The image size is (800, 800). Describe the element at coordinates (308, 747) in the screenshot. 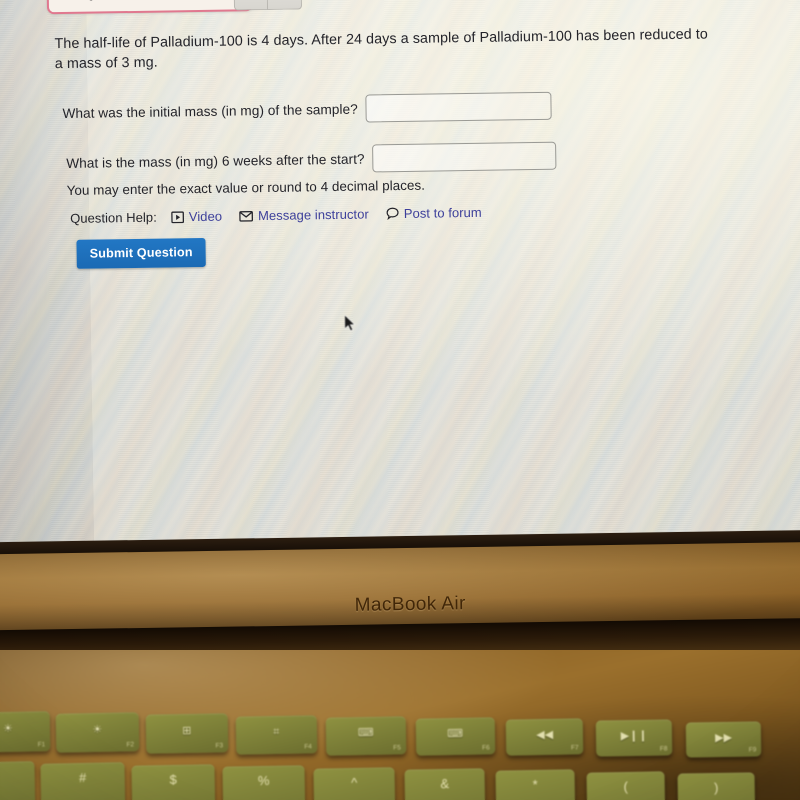

I see `key-fn-label: F4` at that location.